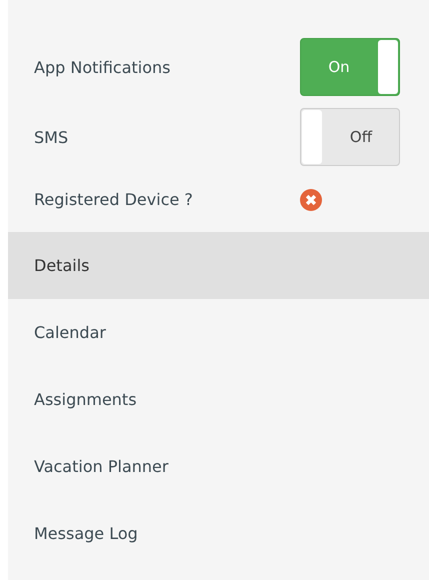  Describe the element at coordinates (52, 137) in the screenshot. I see `setting-label: SMS` at that location.